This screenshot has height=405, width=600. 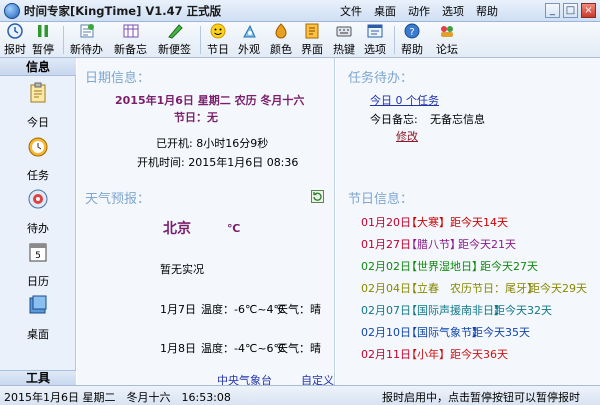 What do you see at coordinates (381, 199) in the screenshot?
I see `holidays-title: 节日信息：` at bounding box center [381, 199].